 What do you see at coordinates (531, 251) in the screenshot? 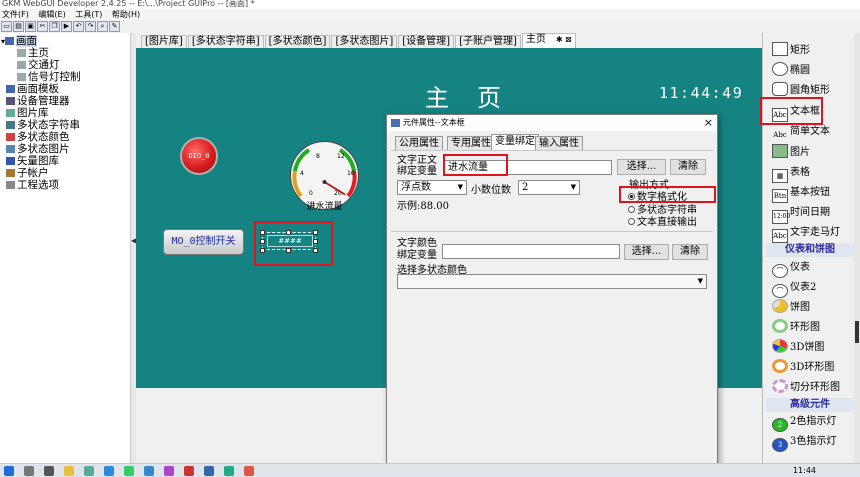
I see `color-variable-input` at bounding box center [531, 251].